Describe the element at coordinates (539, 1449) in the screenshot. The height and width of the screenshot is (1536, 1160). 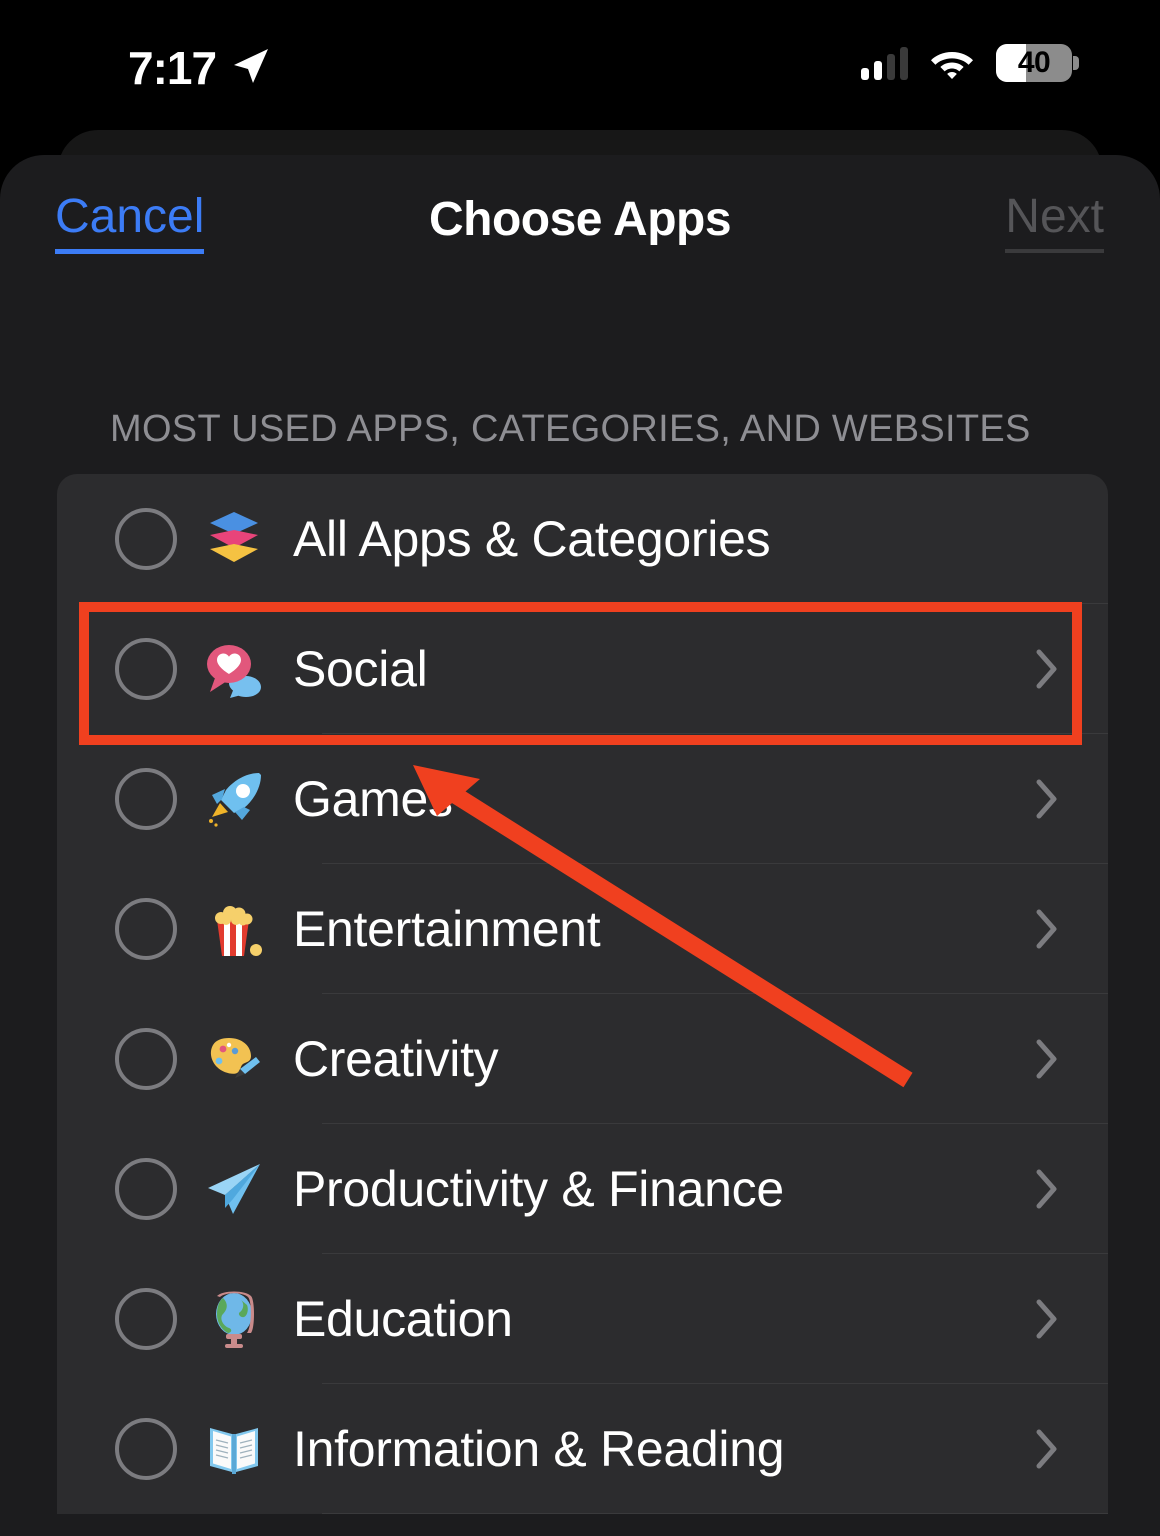
I see `list-item-label: Information & Reading` at that location.